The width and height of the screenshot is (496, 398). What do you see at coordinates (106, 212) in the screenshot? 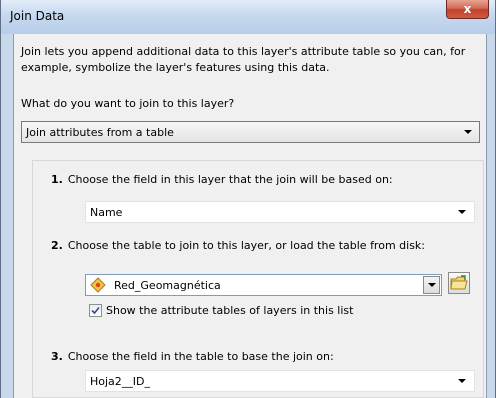
I see `layer-field-value: Name` at bounding box center [106, 212].